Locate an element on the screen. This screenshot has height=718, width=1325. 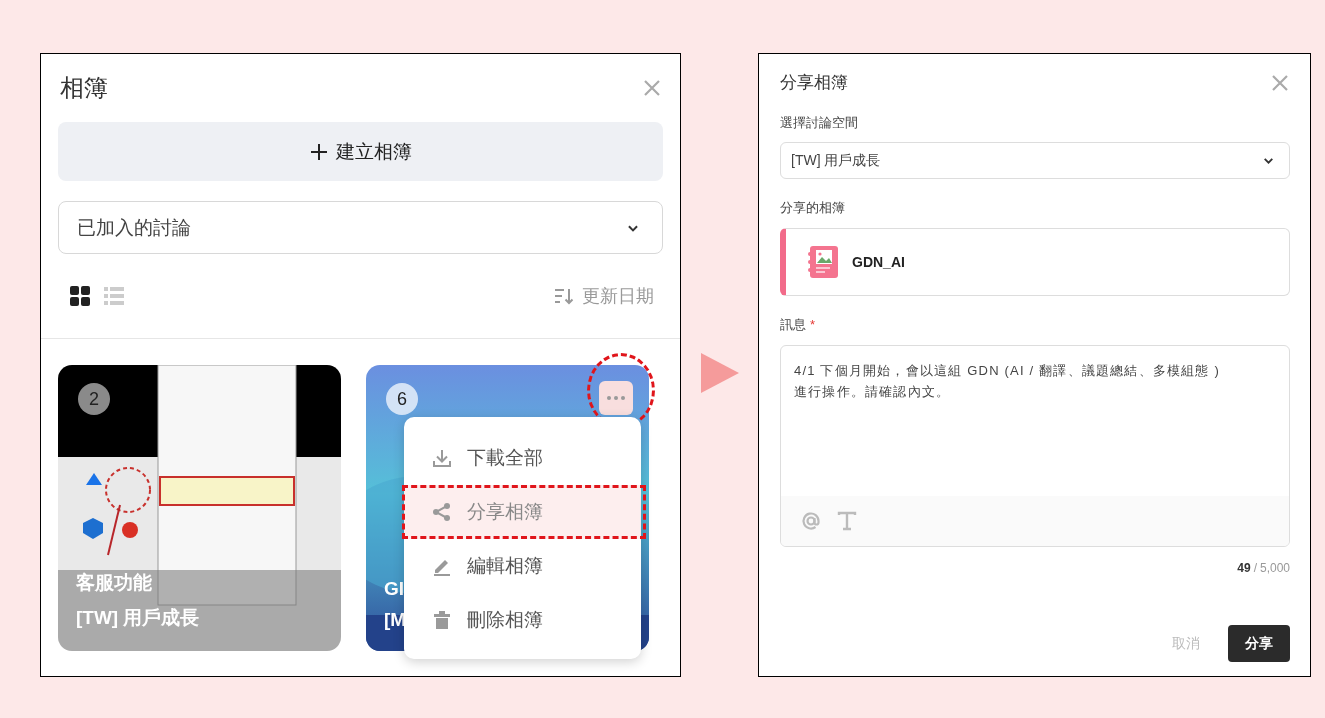
character-counter: 49 / 5,000 is located at coordinates (1263, 568).